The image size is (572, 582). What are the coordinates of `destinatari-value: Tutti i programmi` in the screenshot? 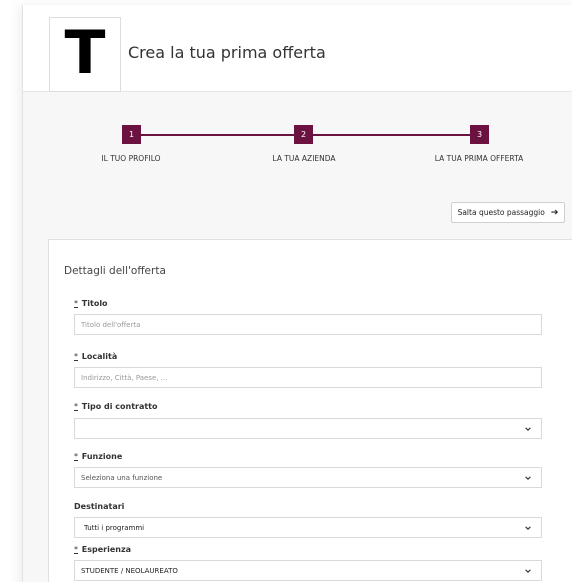 It's located at (114, 527).